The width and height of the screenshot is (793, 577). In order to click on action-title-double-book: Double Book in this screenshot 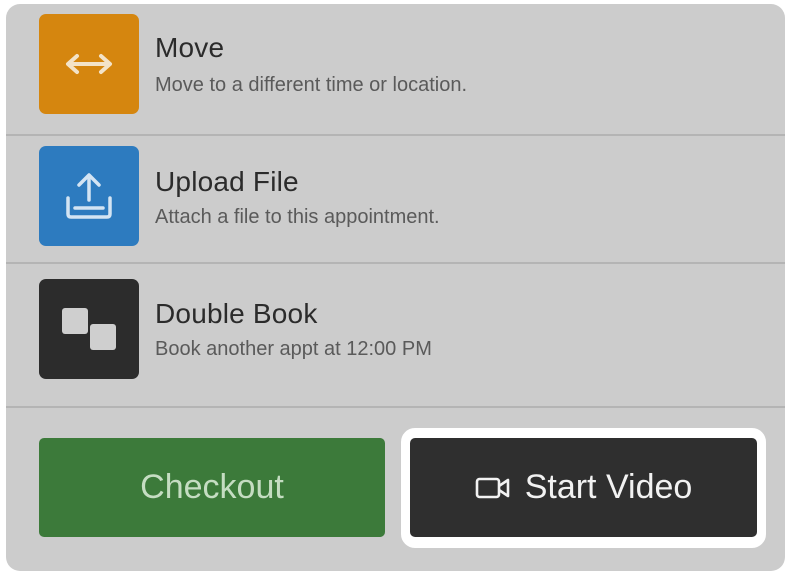, I will do `click(236, 313)`.